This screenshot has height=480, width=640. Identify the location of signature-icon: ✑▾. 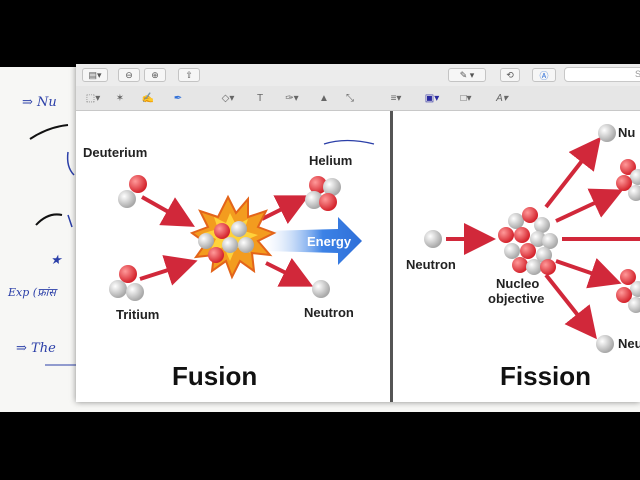
(292, 98).